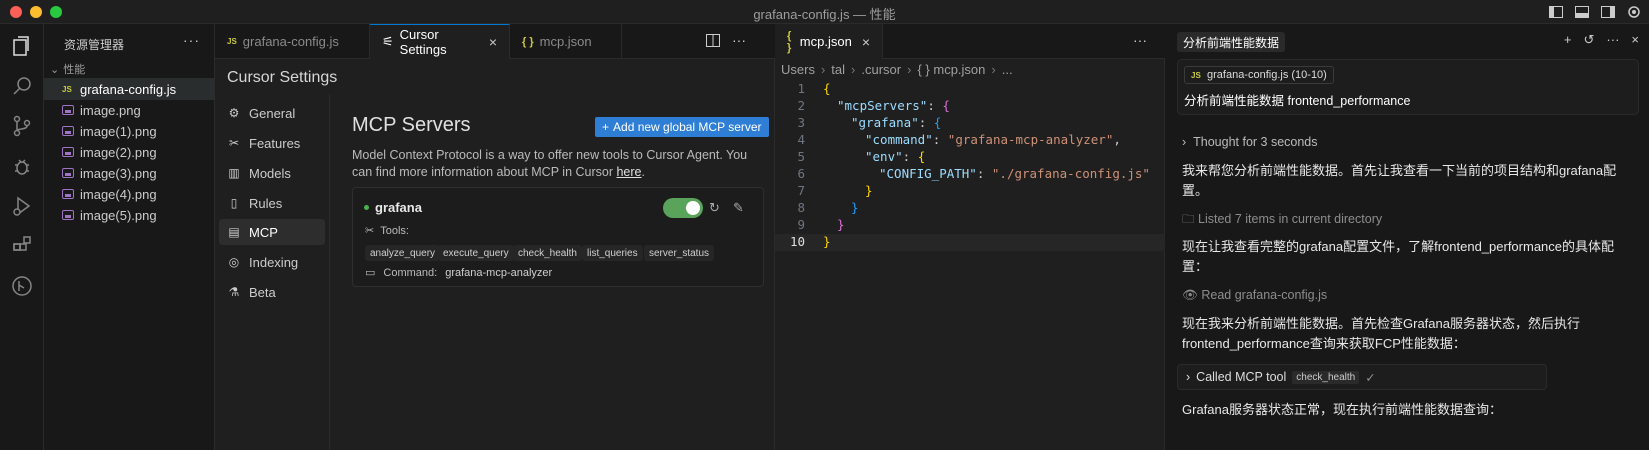 This screenshot has height=450, width=1649. What do you see at coordinates (129, 89) in the screenshot?
I see `file-item: JS grafana-config.js` at bounding box center [129, 89].